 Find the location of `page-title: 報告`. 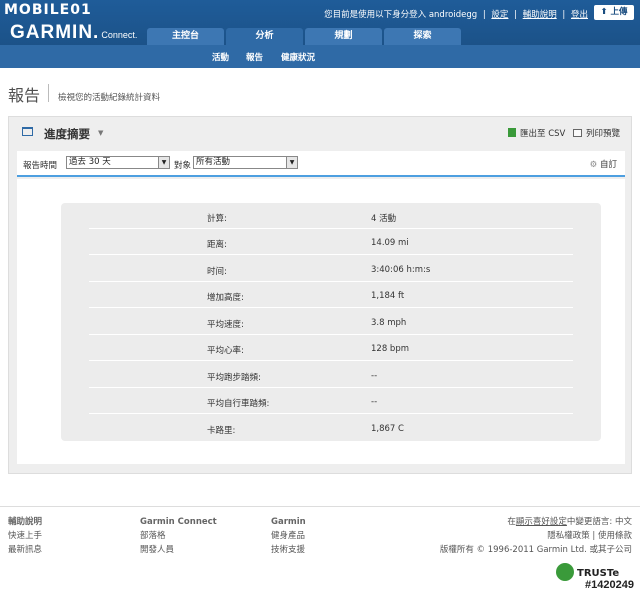

page-title: 報告 is located at coordinates (24, 95).